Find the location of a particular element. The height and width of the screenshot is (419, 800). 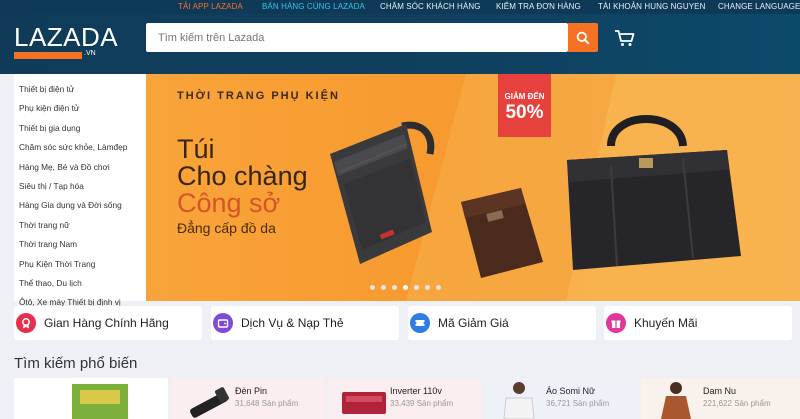

sidebar-item-mens-fashion: Thời trang Nam is located at coordinates (80, 244).